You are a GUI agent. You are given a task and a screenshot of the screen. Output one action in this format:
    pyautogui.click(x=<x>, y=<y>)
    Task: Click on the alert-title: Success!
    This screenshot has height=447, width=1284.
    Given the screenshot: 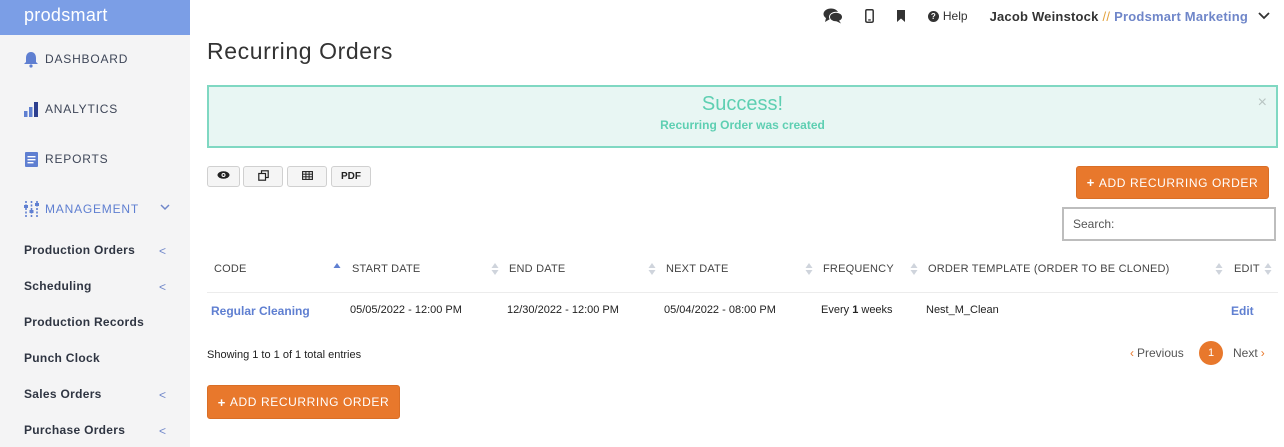 What is the action you would take?
    pyautogui.click(x=742, y=104)
    